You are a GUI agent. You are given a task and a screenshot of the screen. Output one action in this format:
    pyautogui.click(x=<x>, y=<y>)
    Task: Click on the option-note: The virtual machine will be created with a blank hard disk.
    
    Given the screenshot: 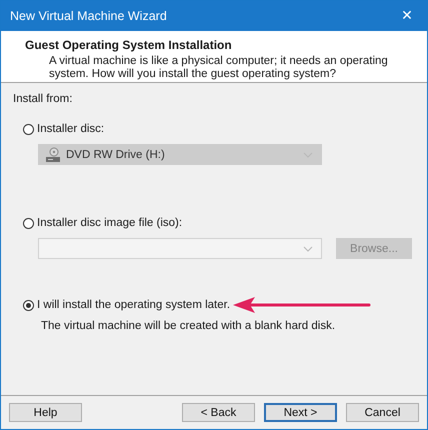 What is the action you would take?
    pyautogui.click(x=188, y=326)
    